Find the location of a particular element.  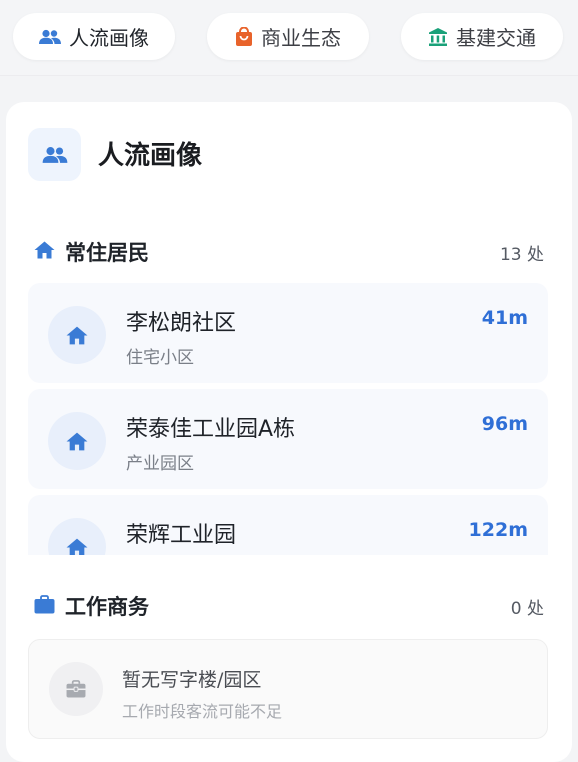

item-distance: 96m is located at coordinates (504, 424).